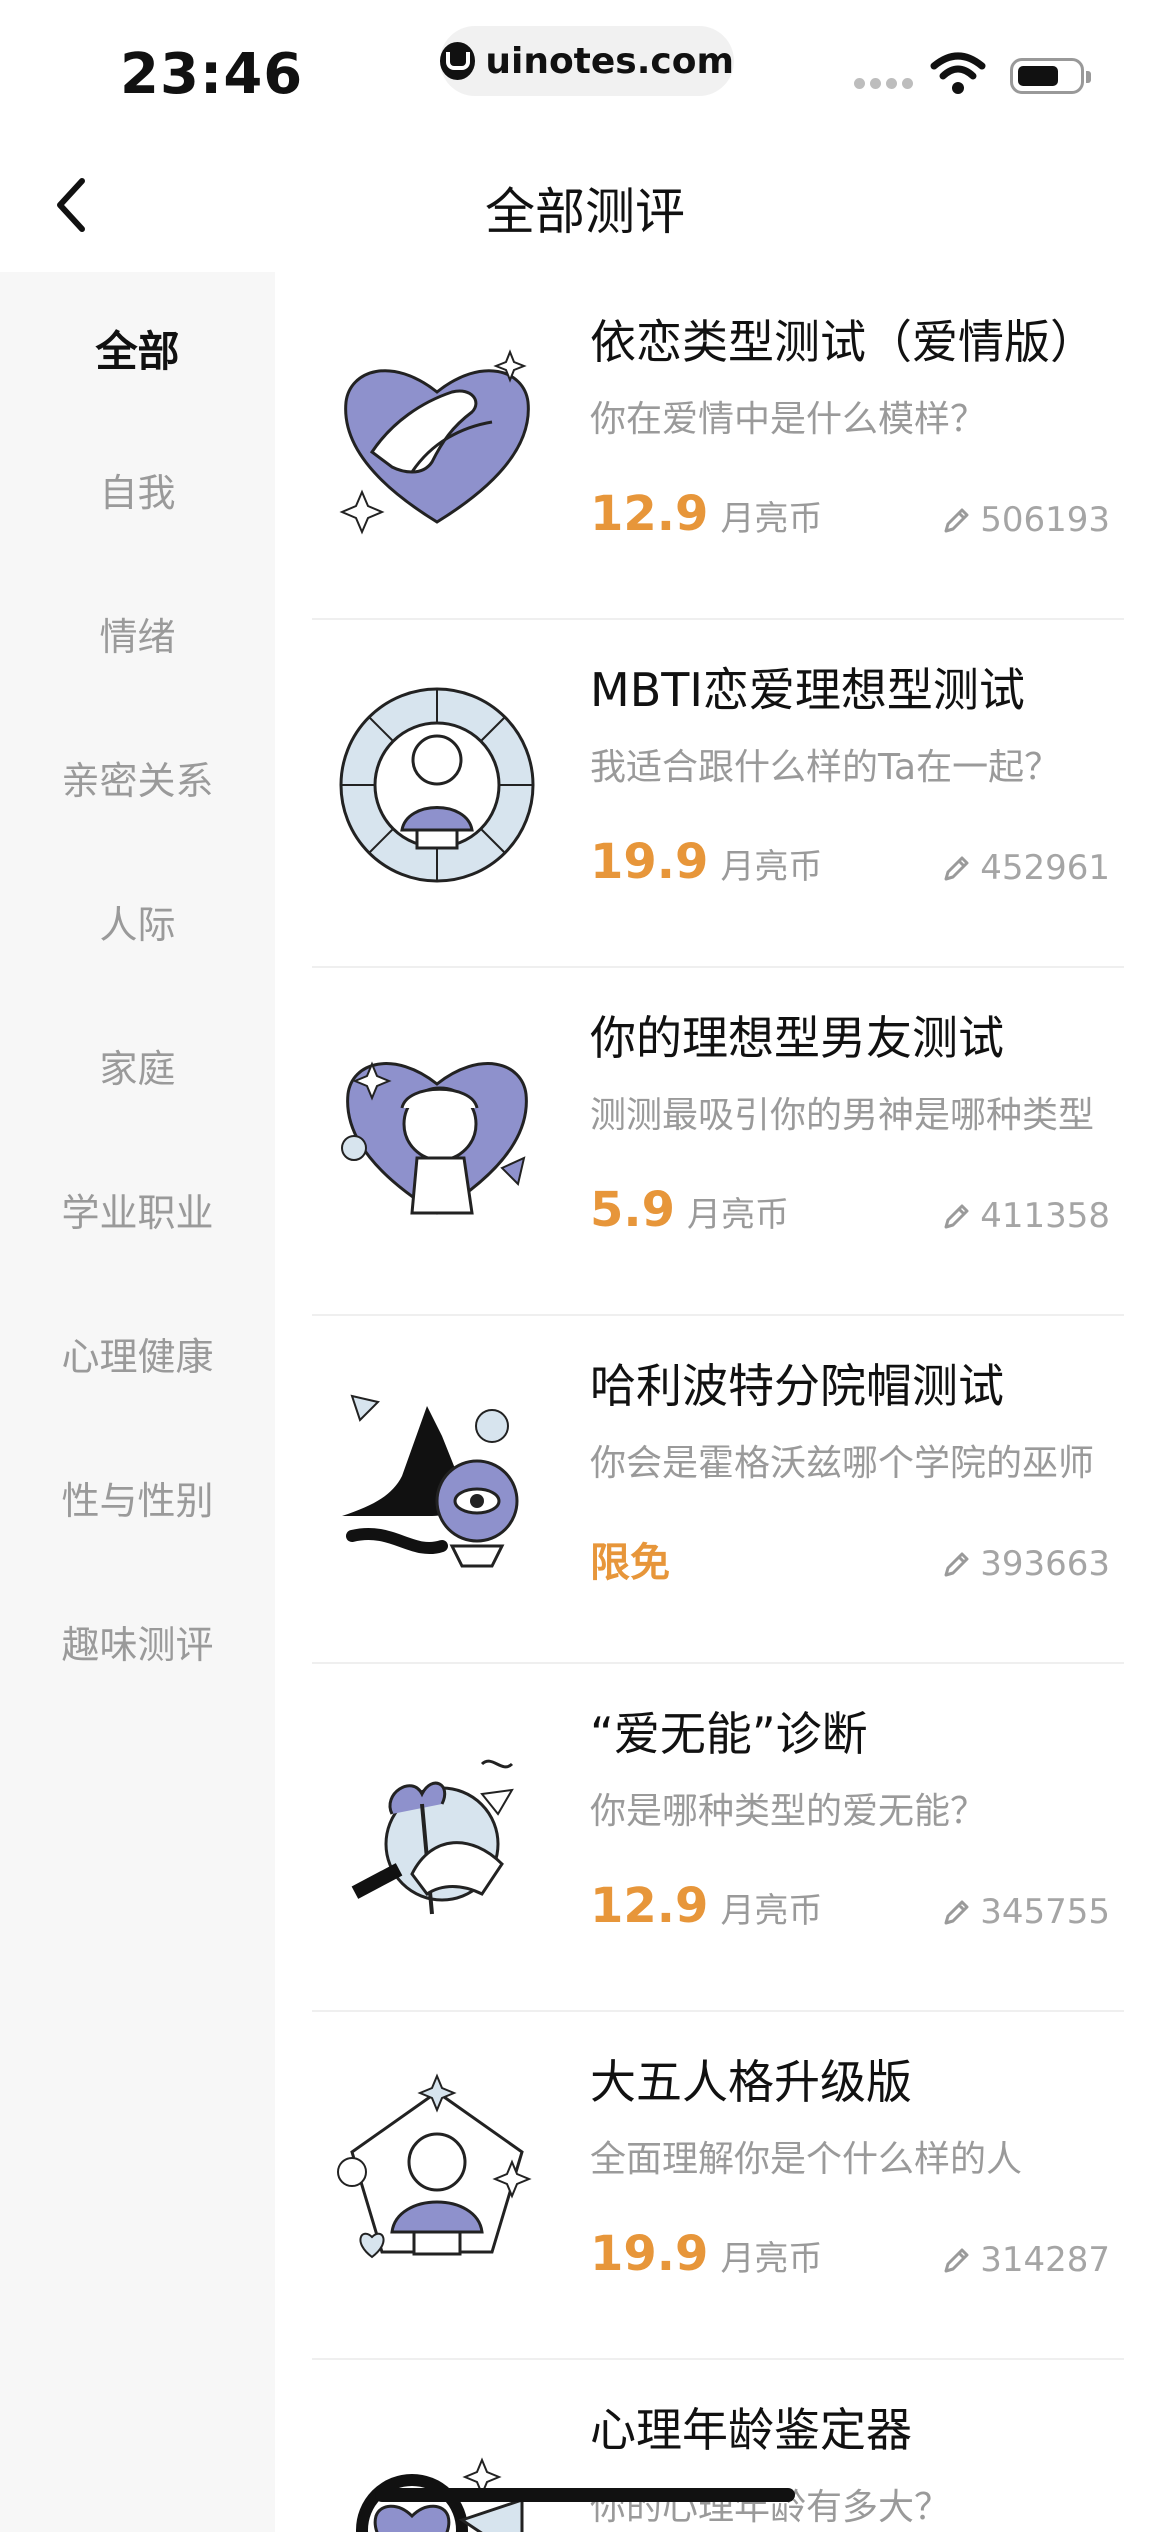 The image size is (1170, 2532). What do you see at coordinates (718, 1142) in the screenshot?
I see `test-card: 你的理想型男友测试 测测最吸引你的男神是哪种类型 5.9 月亮币 411358` at bounding box center [718, 1142].